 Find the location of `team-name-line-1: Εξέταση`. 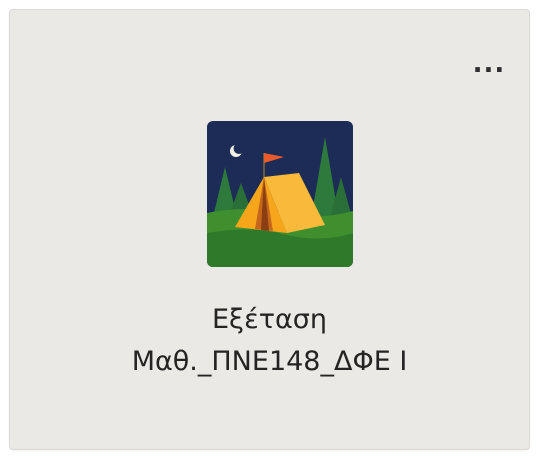

team-name-line-1: Εξέταση is located at coordinates (269, 319).